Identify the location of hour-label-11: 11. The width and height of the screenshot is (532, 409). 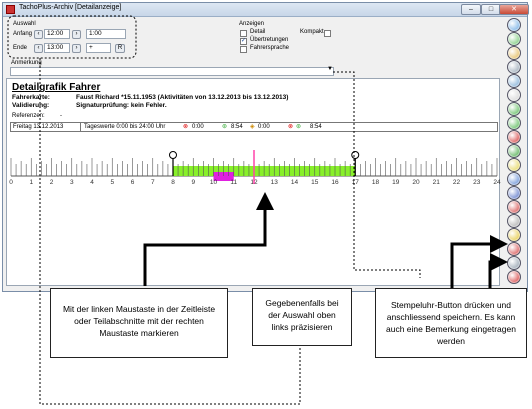
(233, 182).